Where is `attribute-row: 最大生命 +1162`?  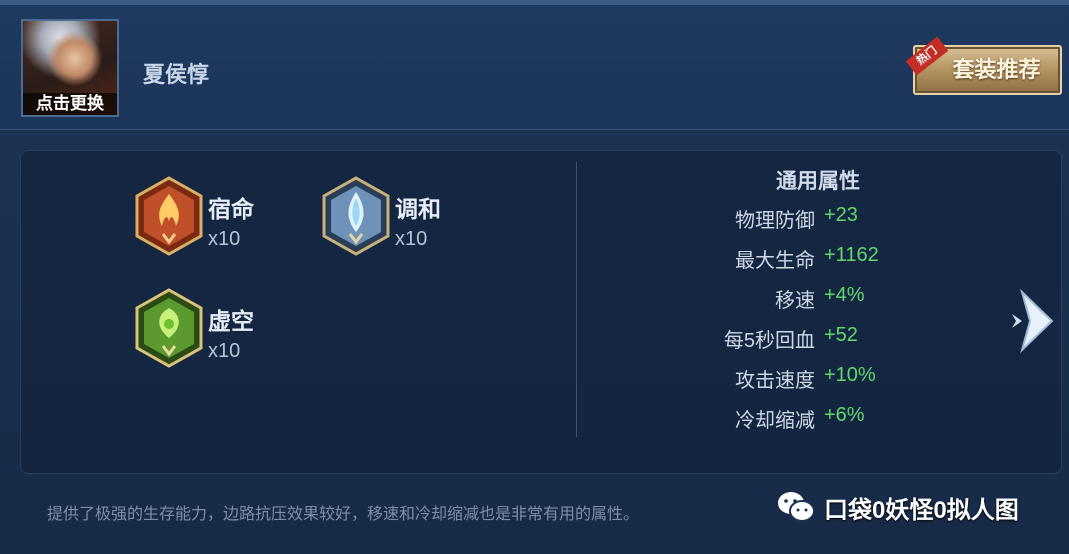 attribute-row: 最大生命 +1162 is located at coordinates (810, 259).